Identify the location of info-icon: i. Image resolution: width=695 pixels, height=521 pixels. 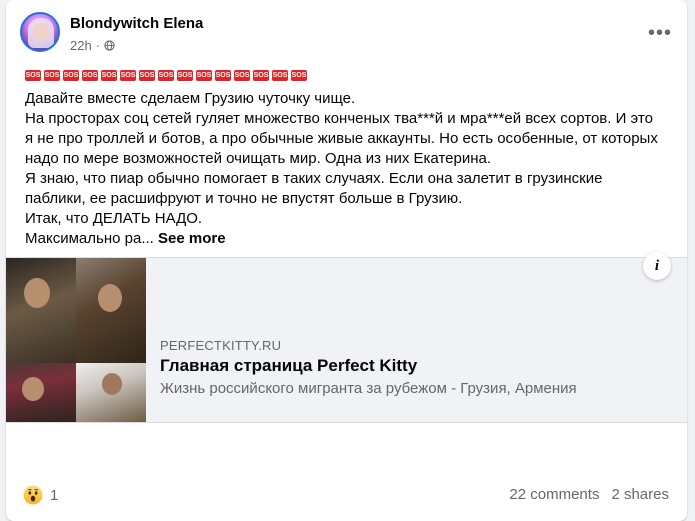
(657, 266).